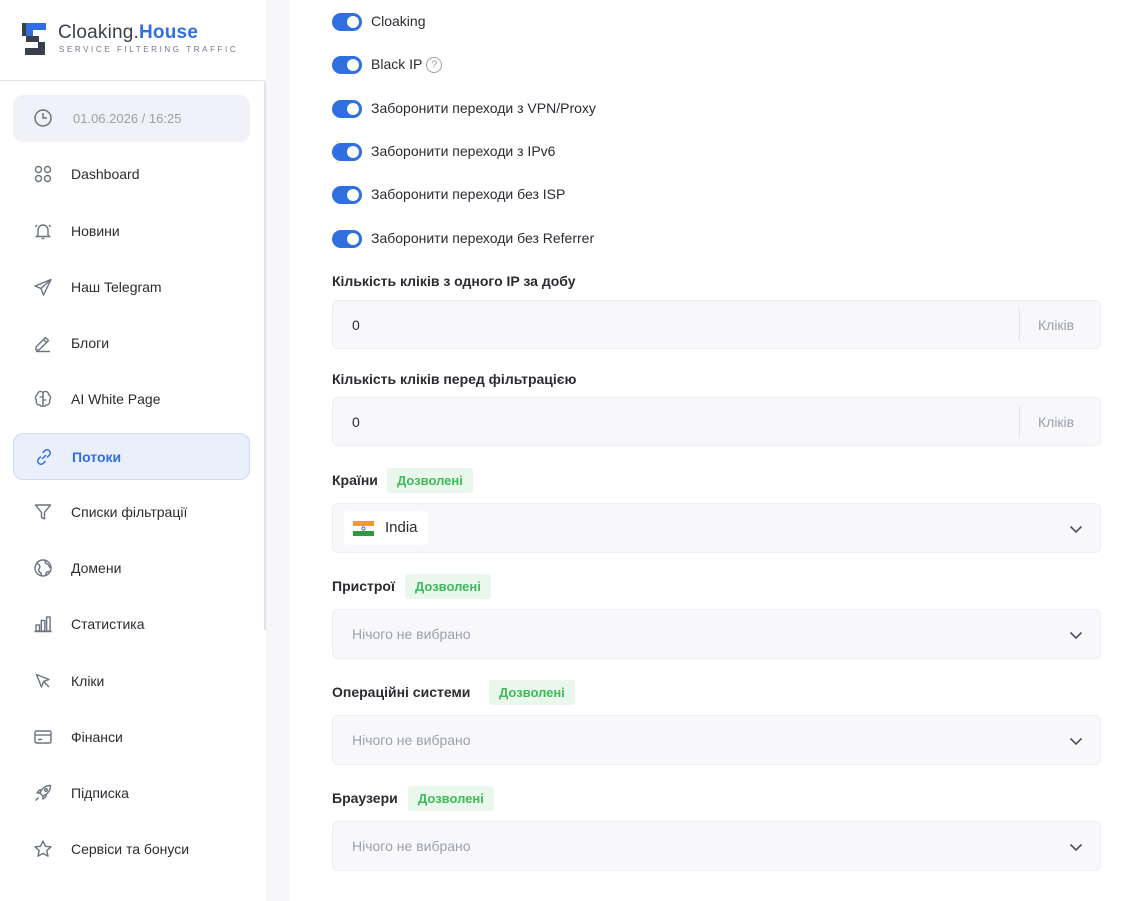  What do you see at coordinates (43, 232) in the screenshot?
I see `bell-icon` at bounding box center [43, 232].